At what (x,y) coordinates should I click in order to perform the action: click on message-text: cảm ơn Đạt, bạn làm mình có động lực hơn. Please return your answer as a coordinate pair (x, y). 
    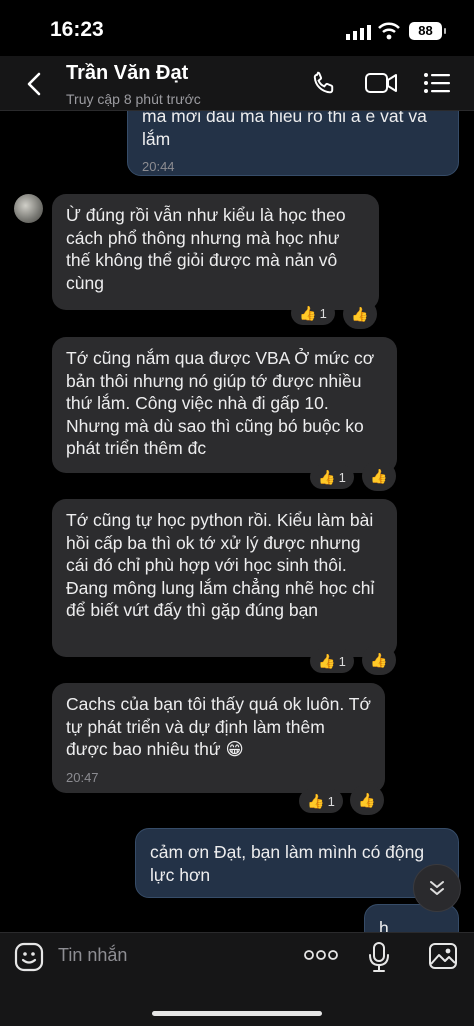
    Looking at the image, I should click on (287, 863).